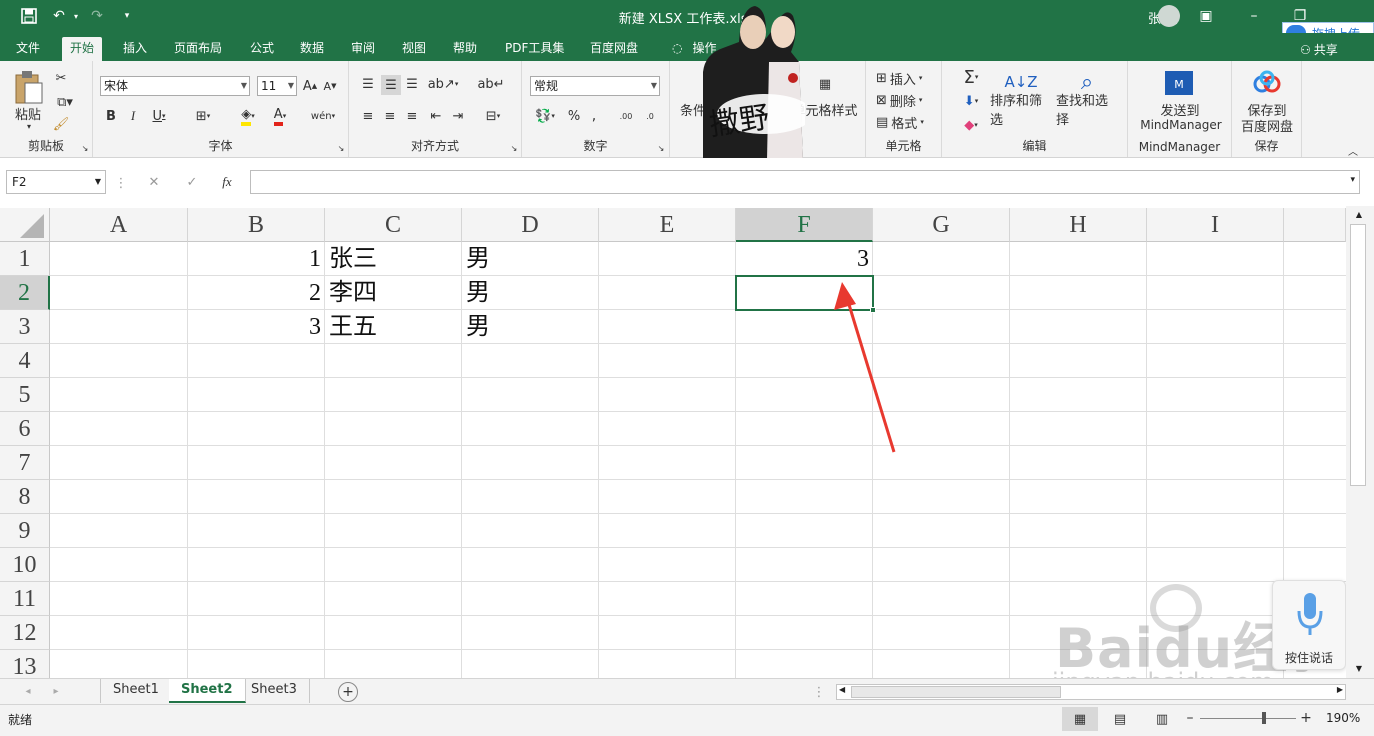 This screenshot has height=736, width=1374. Describe the element at coordinates (1120, 719) in the screenshot. I see `page-layout-icon: ▤` at that location.